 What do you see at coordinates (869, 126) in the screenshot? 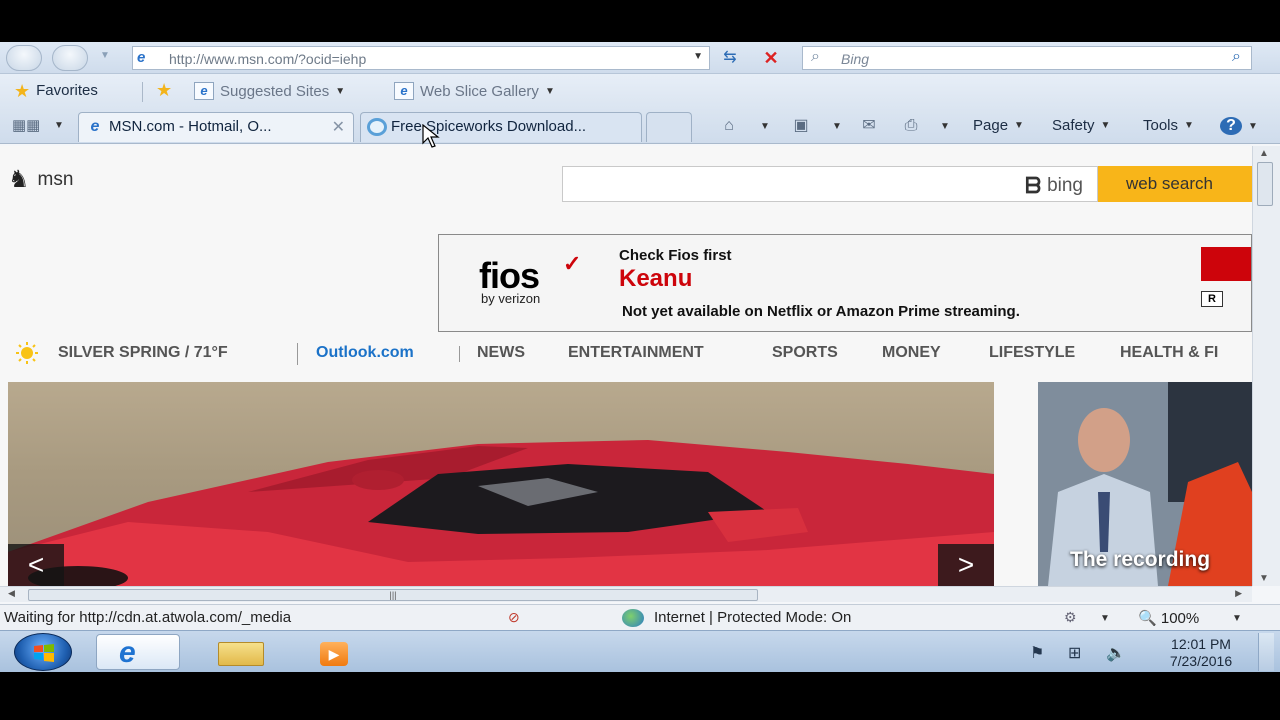
I see `read-mail-button: ✉` at bounding box center [869, 126].